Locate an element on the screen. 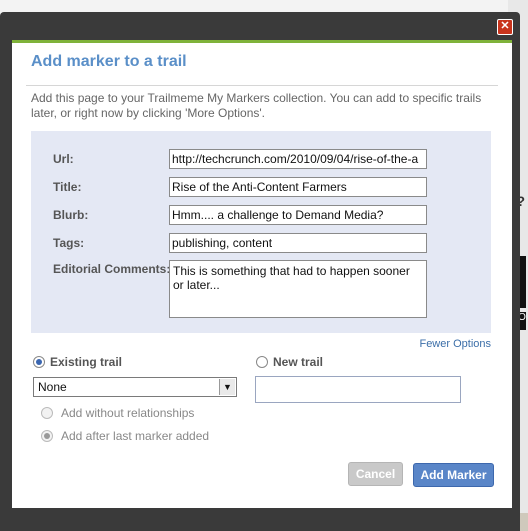 The image size is (528, 531). existing-trail-label: Existing trail is located at coordinates (86, 362).